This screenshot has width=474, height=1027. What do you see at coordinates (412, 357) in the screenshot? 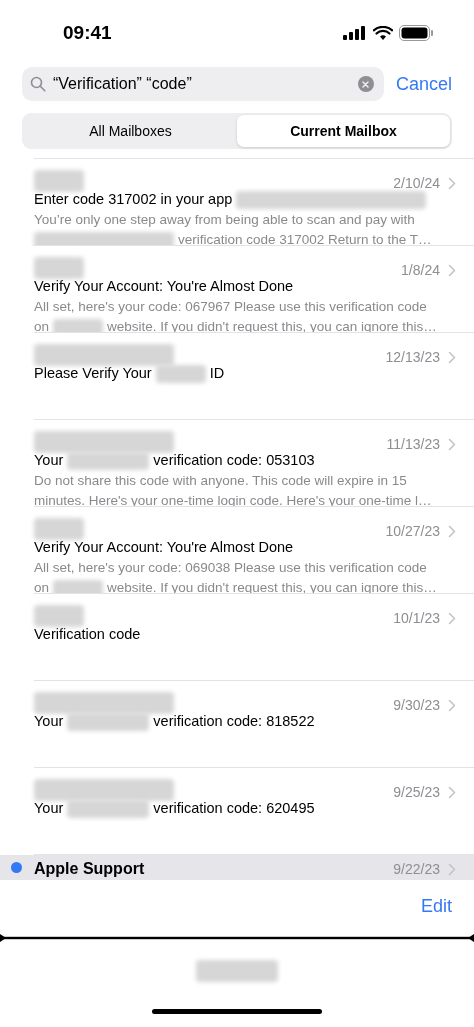
I see `message-date: 12/13/23` at bounding box center [412, 357].